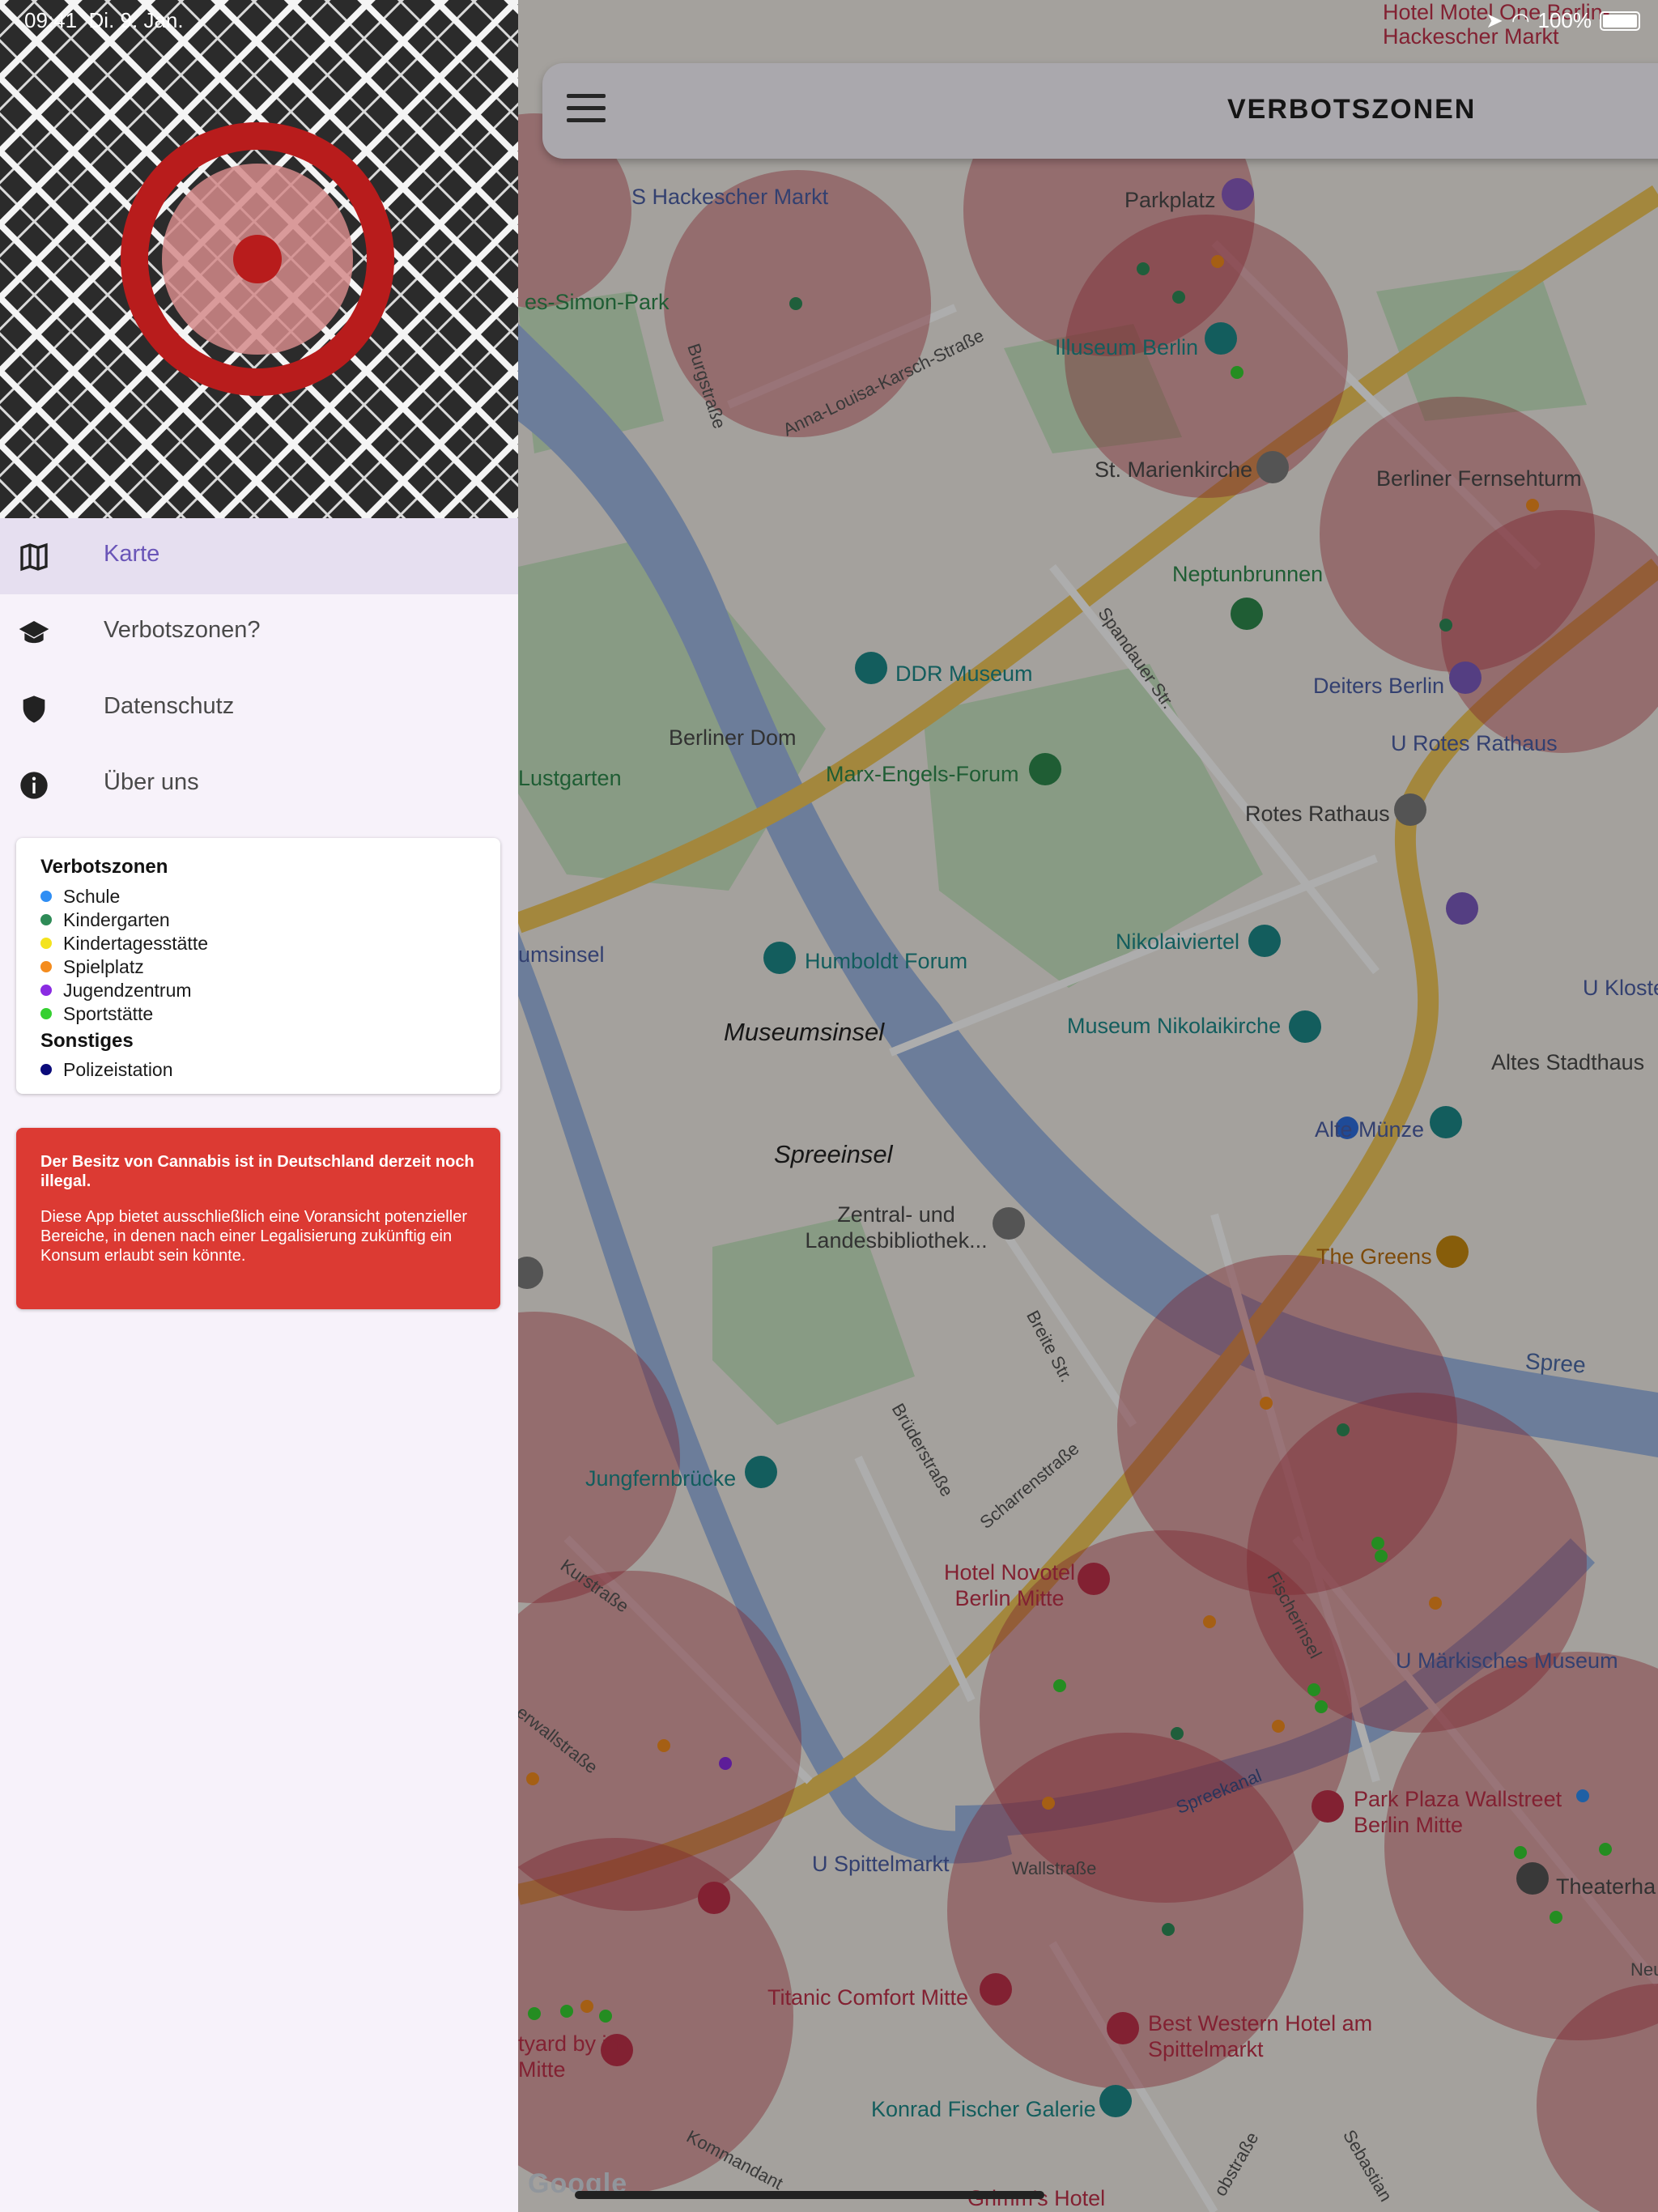 Image resolution: width=1658 pixels, height=2212 pixels. I want to click on legend-label: Schule, so click(92, 896).